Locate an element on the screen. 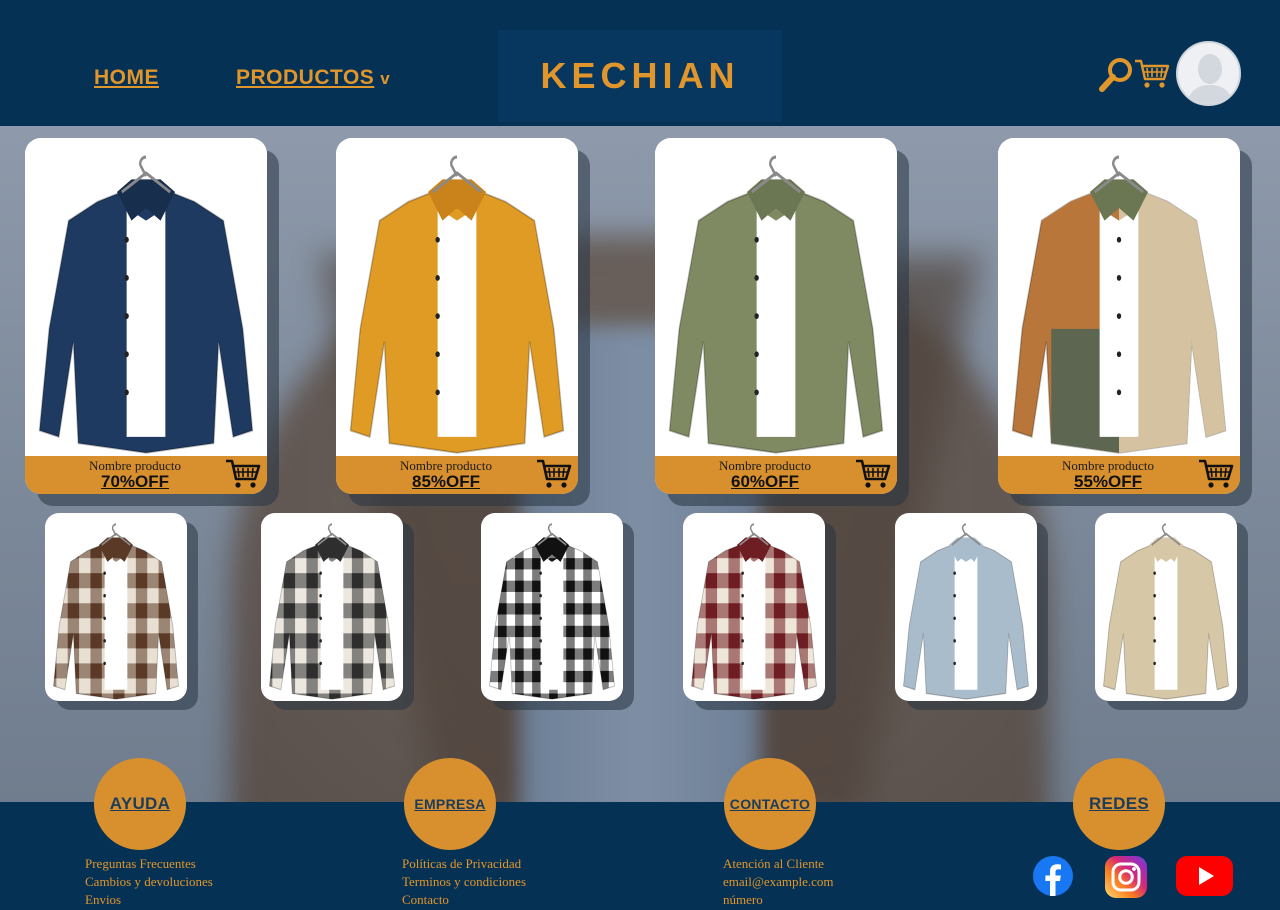  product-discount: 70%OFF is located at coordinates (135, 482).